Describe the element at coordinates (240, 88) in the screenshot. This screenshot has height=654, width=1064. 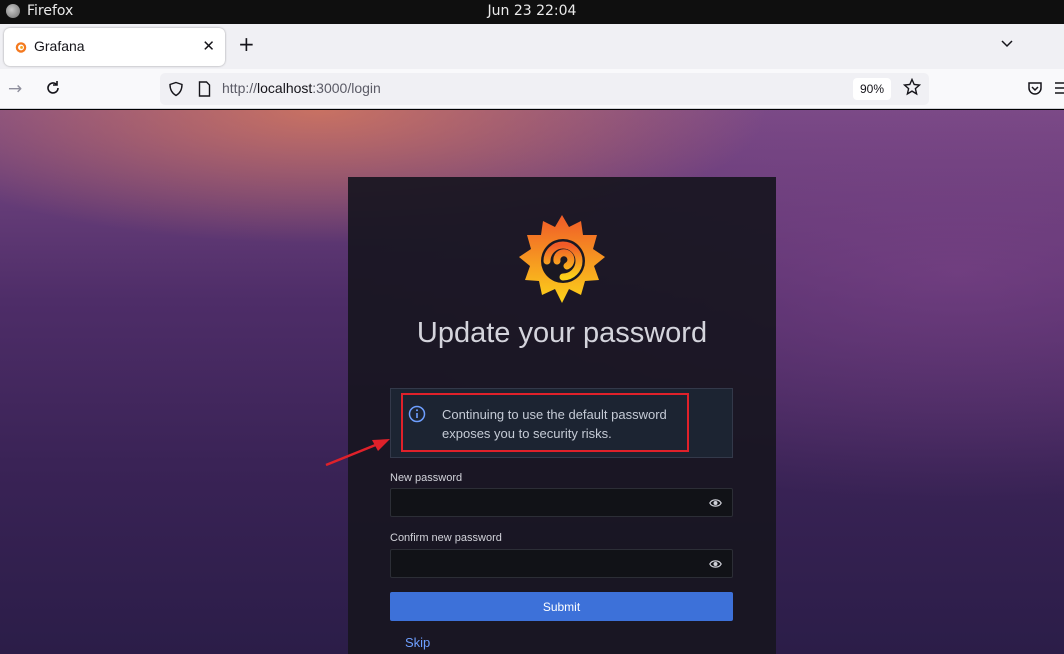
I see `url-scheme: http://` at that location.